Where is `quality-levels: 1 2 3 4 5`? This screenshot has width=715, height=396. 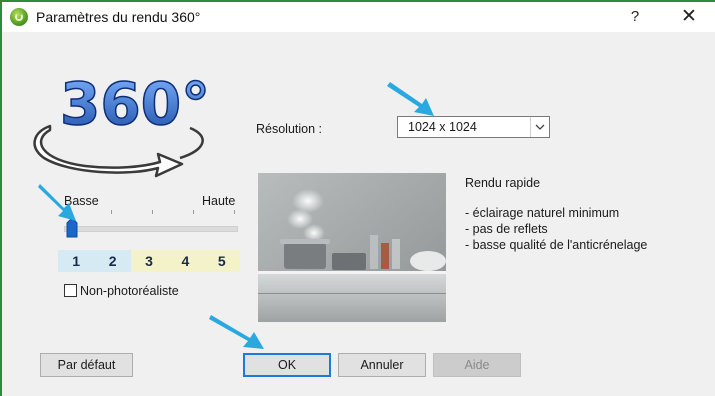 quality-levels: 1 2 3 4 5 is located at coordinates (149, 261).